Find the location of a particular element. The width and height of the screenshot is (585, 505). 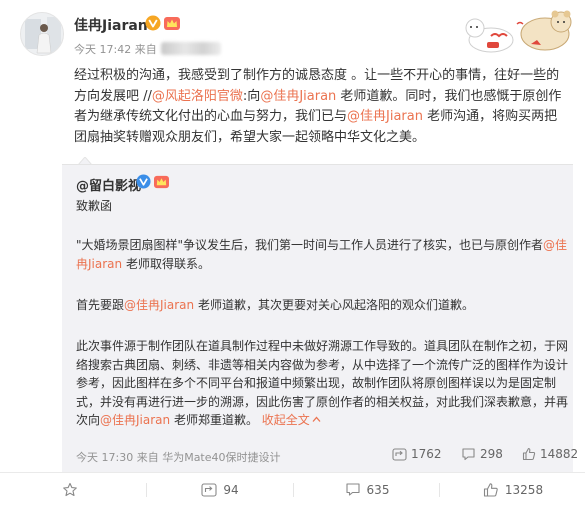

quote-text-part: 老师郑重道歉。 is located at coordinates (214, 420).